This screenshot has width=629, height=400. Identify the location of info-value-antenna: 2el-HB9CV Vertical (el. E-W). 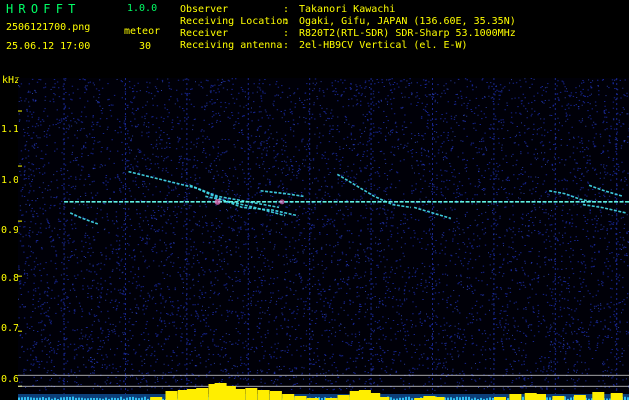
(383, 45).